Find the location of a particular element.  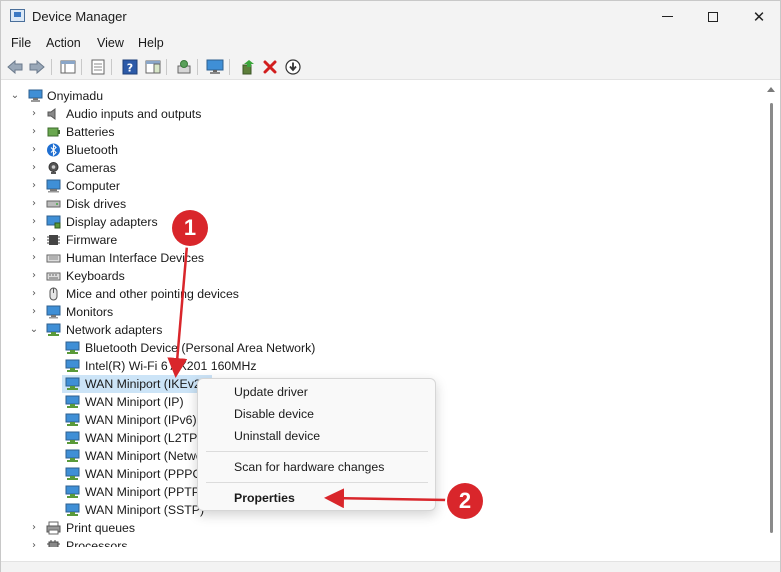

minimize-button is located at coordinates (667, 16).